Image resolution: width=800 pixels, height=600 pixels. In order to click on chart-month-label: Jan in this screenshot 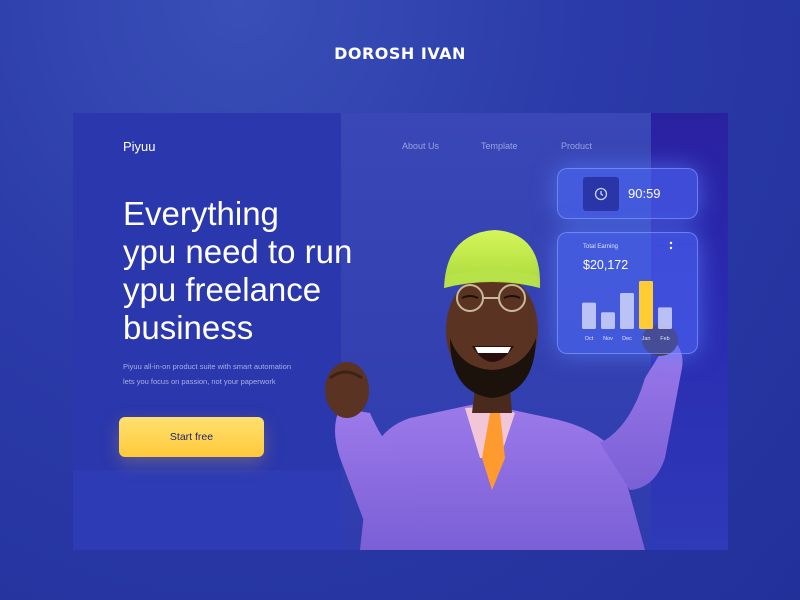, I will do `click(646, 339)`.